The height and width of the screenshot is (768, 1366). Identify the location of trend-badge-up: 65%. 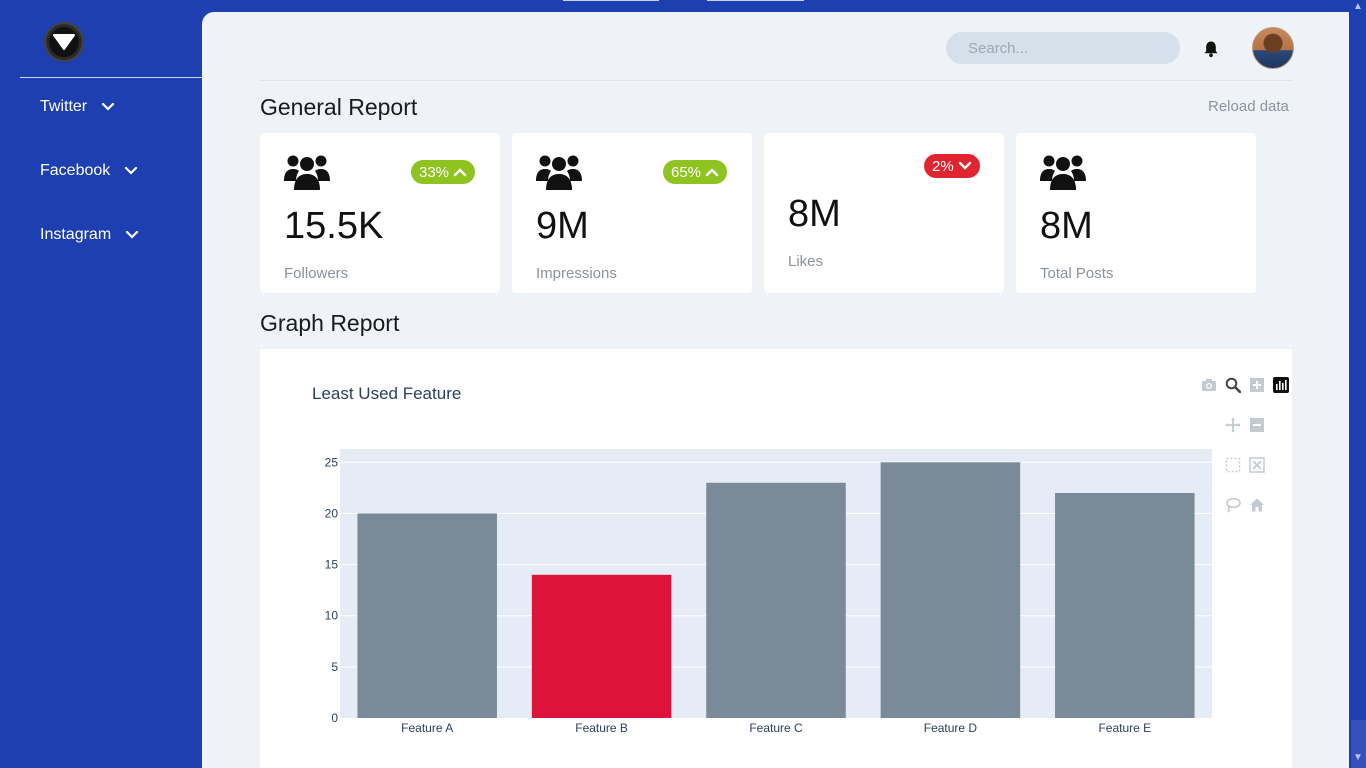
(695, 172).